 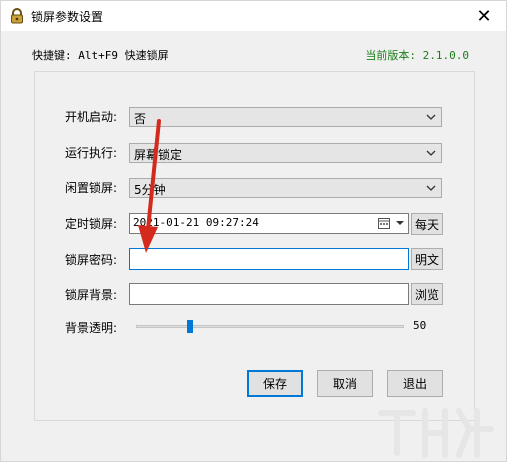 I want to click on daily-button: 每天, so click(x=427, y=224).